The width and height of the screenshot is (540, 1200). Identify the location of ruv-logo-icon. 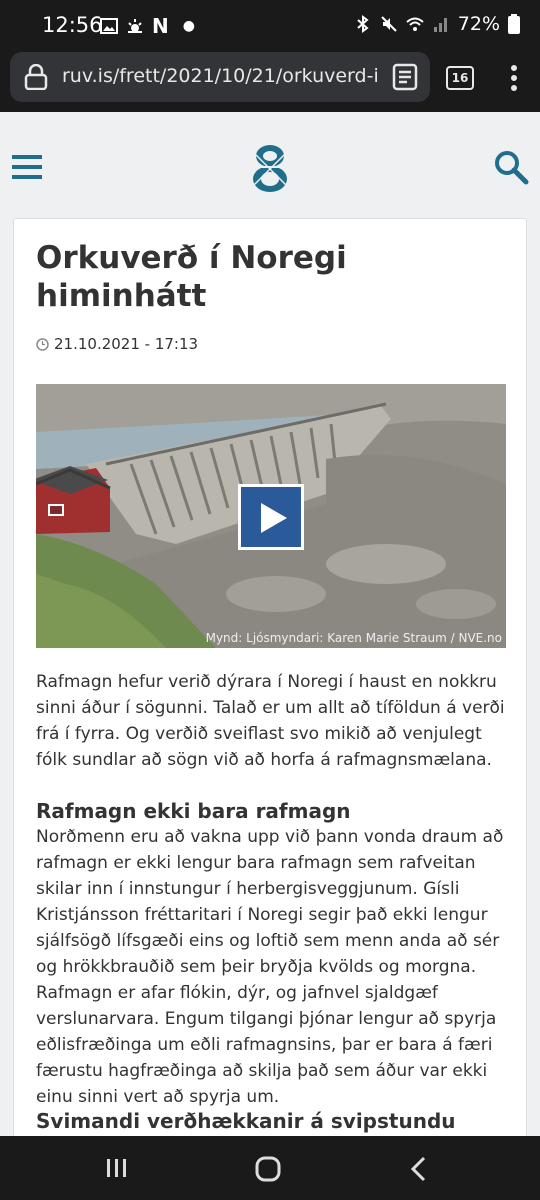
(270, 168).